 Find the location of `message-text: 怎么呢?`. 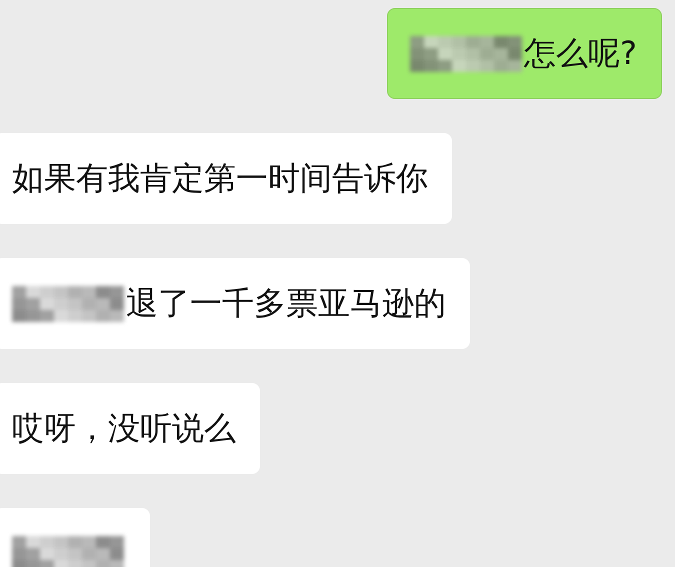

message-text: 怎么呢? is located at coordinates (580, 53).